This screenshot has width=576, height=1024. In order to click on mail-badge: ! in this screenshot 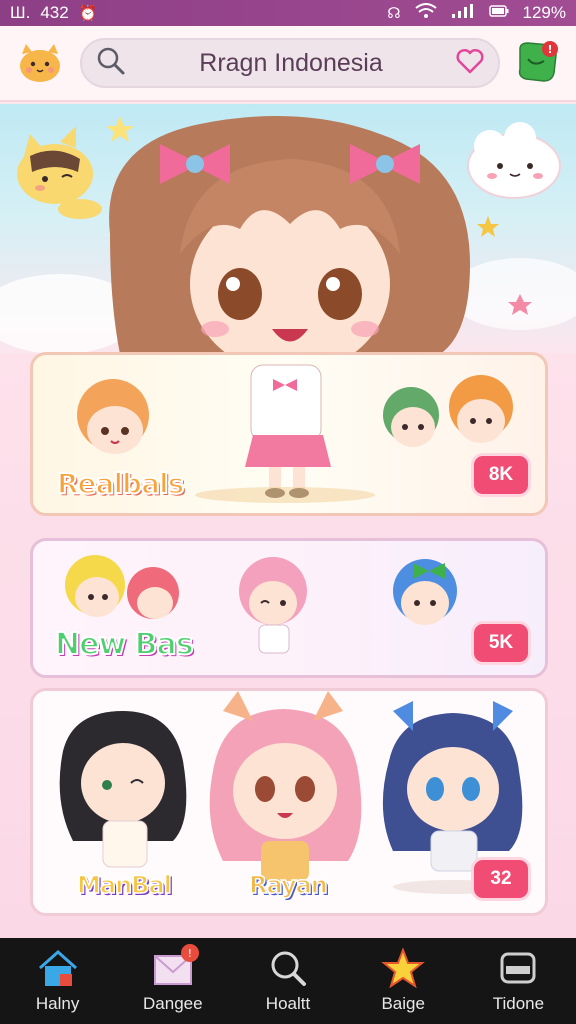, I will do `click(189, 953)`.